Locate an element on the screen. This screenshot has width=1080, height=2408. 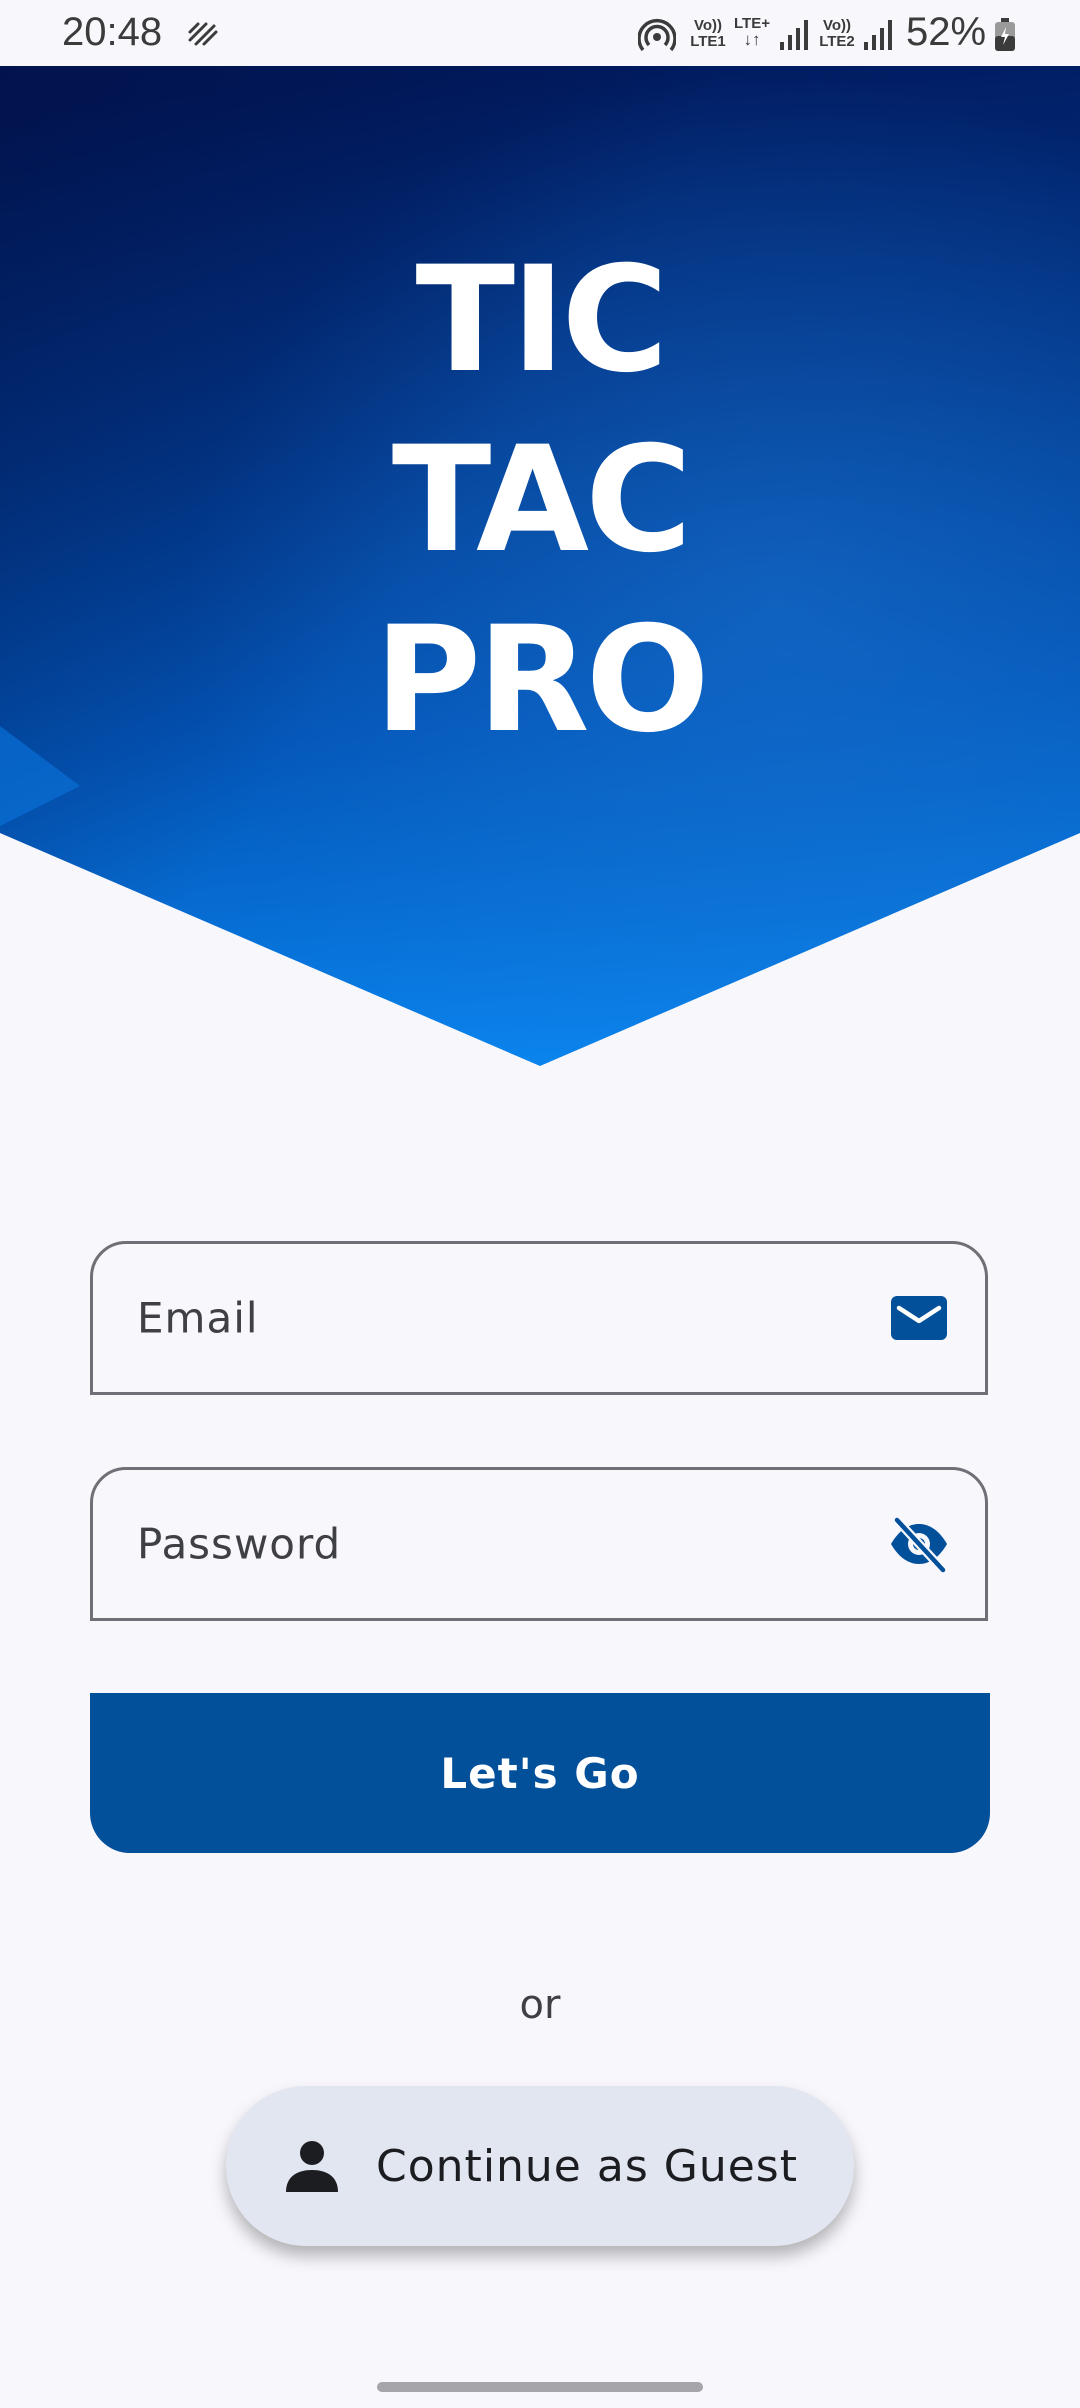
continue-as-guest-button: Continue as Guest is located at coordinates (540, 2166).